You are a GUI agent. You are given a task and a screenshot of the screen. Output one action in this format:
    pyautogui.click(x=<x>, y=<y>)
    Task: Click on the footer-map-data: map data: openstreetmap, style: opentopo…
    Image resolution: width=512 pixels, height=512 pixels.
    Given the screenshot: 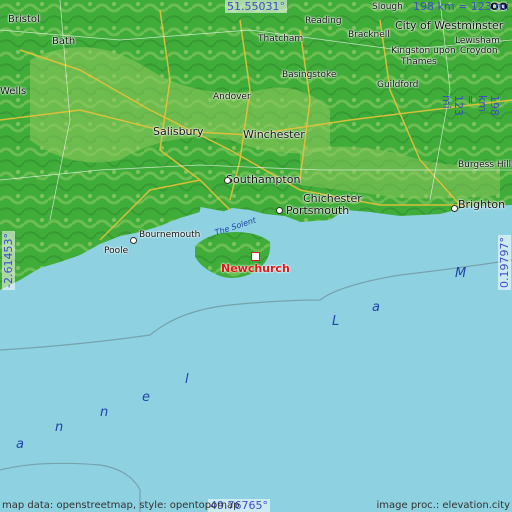 What is the action you would take?
    pyautogui.click(x=121, y=505)
    